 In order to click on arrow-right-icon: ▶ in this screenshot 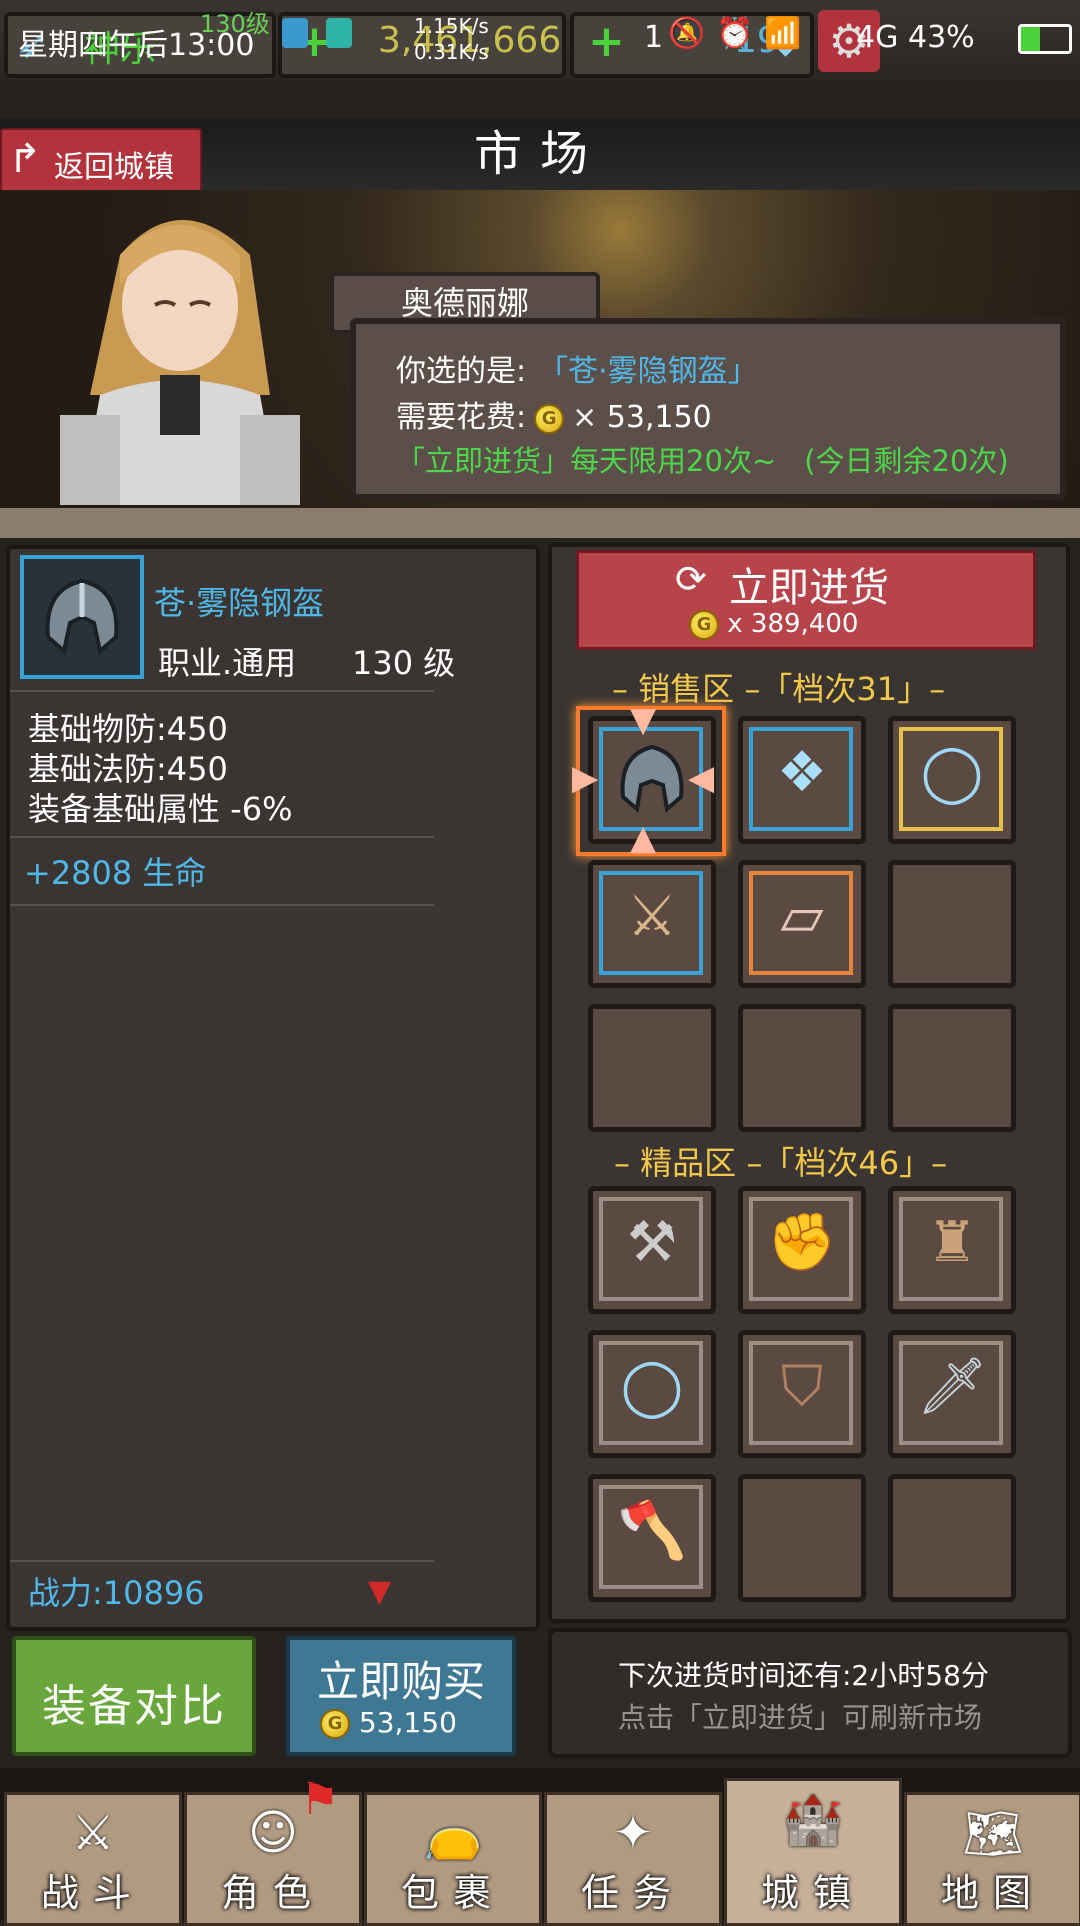, I will do `click(585, 778)`.